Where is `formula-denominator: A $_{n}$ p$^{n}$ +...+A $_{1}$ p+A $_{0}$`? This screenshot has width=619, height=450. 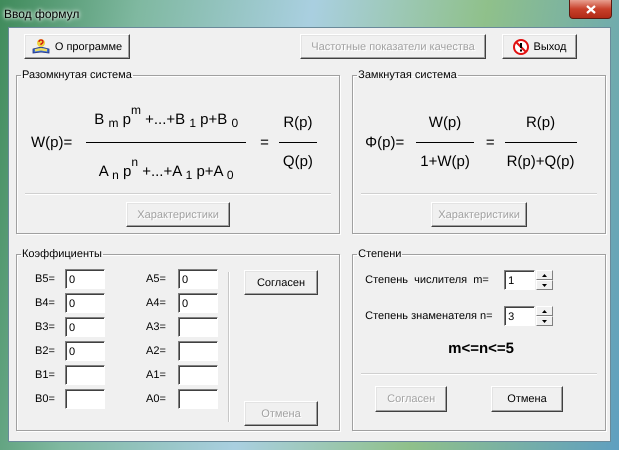
formula-denominator: A $_{n}$ p$^{n}$ +...+A $_{1}$ p+A $_{0}$ is located at coordinates (166, 169).